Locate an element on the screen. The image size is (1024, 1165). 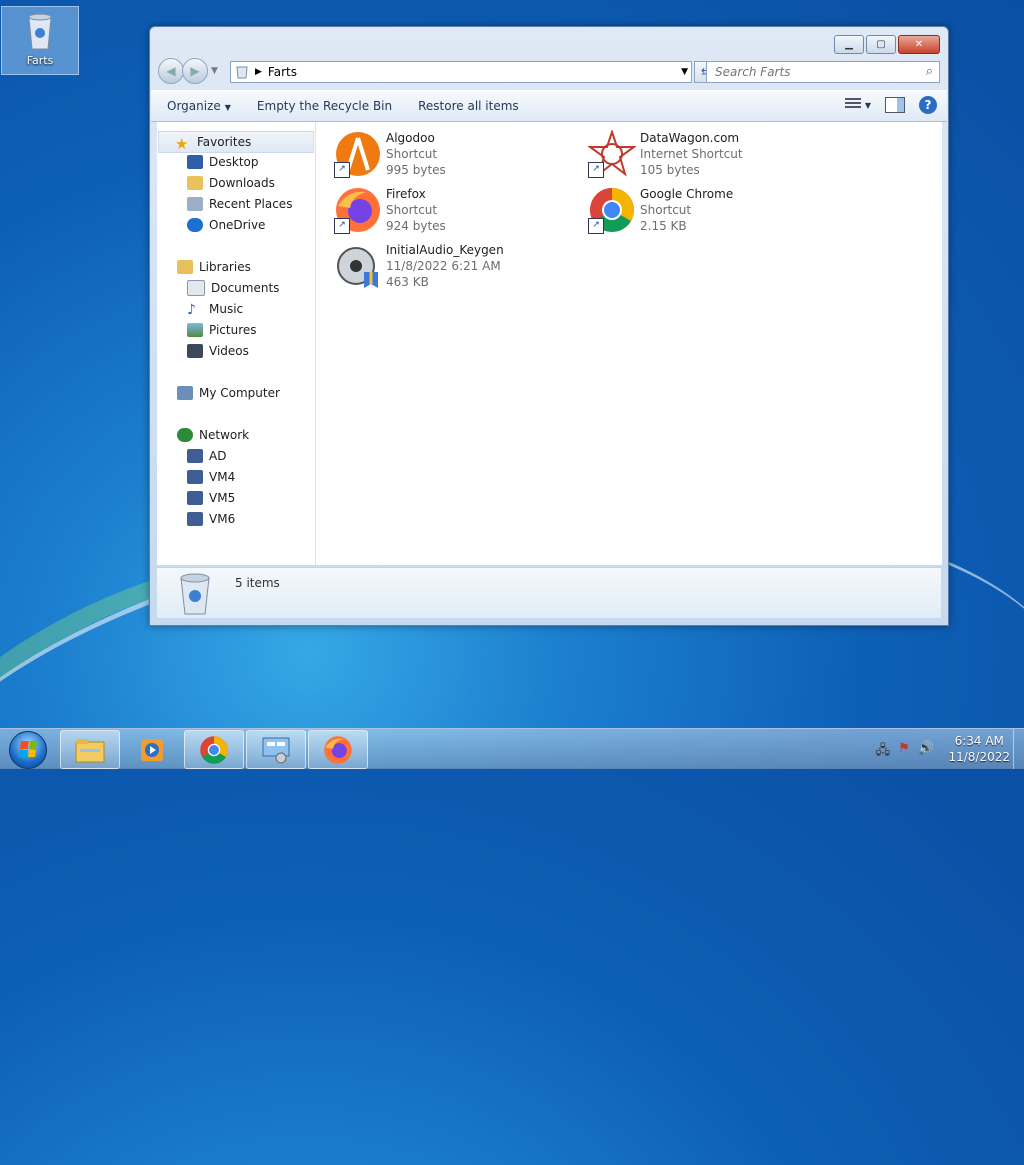
desktop-icon is located at coordinates (195, 162).